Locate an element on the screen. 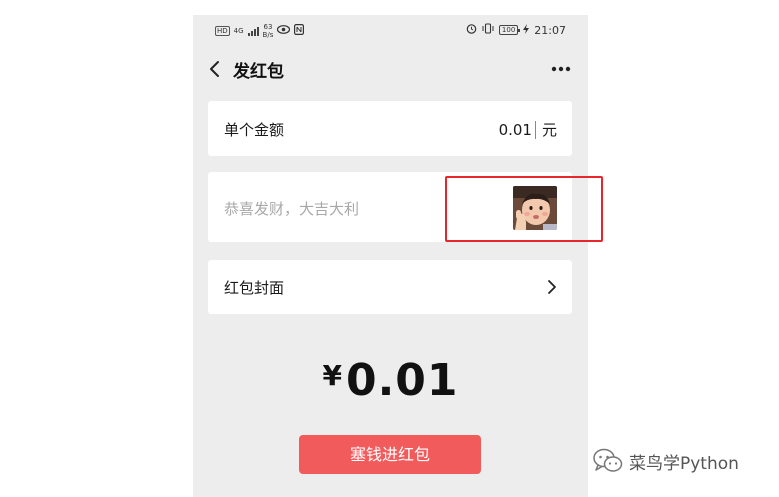 Image resolution: width=779 pixels, height=497 pixels. greeting-input: 恭喜发财，大吉大利 is located at coordinates (291, 208).